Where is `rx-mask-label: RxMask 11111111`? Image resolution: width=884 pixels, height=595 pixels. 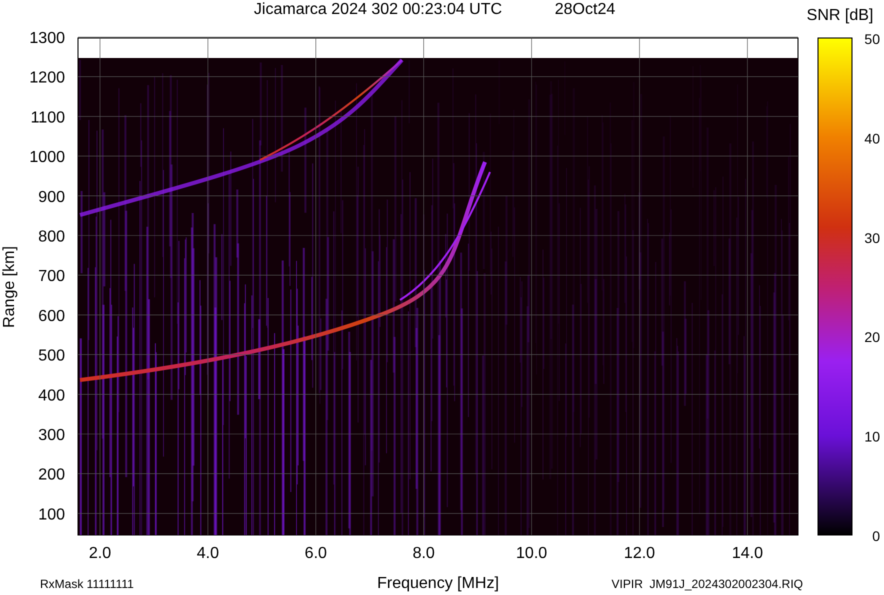 rx-mask-label: RxMask 11111111 is located at coordinates (87, 584).